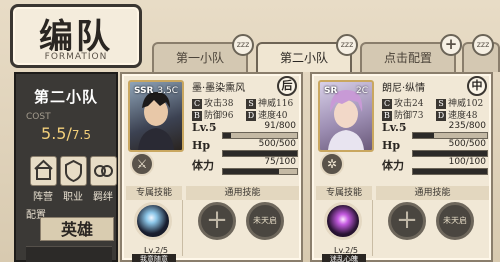 This screenshot has width=500, height=262. Describe the element at coordinates (332, 164) in the screenshot. I see `cog-icon: ✲` at that location.